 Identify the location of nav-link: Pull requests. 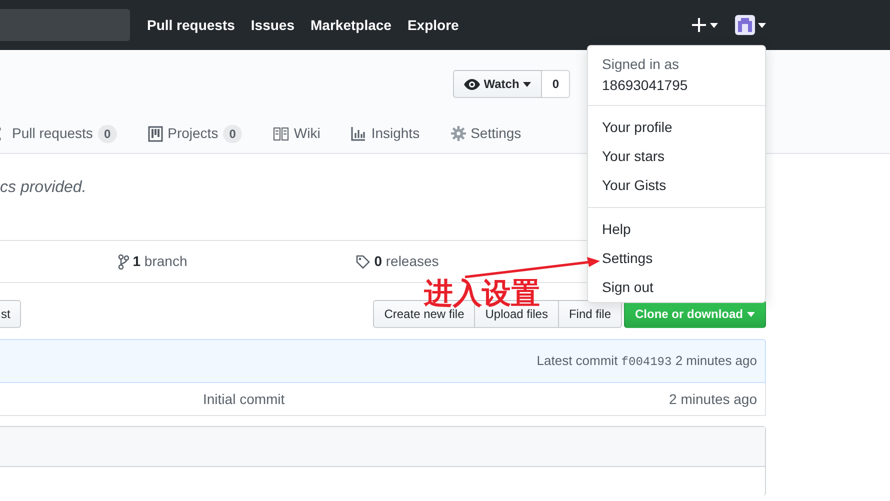
(191, 25).